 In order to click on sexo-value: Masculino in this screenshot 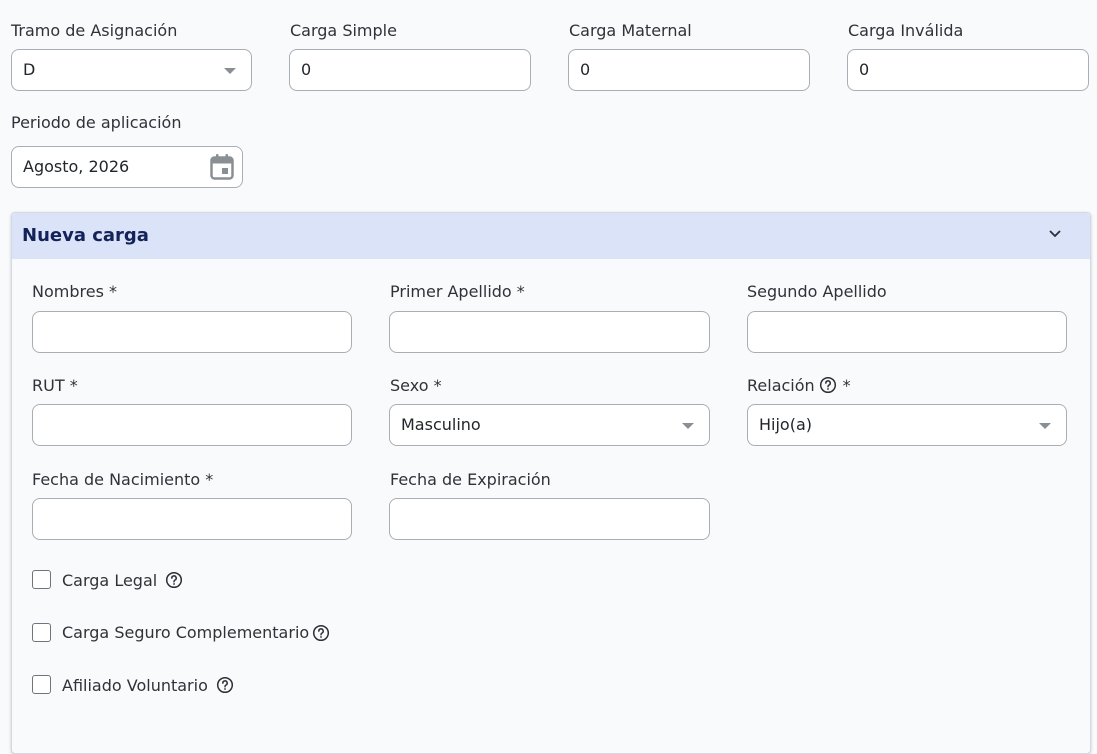, I will do `click(441, 424)`.